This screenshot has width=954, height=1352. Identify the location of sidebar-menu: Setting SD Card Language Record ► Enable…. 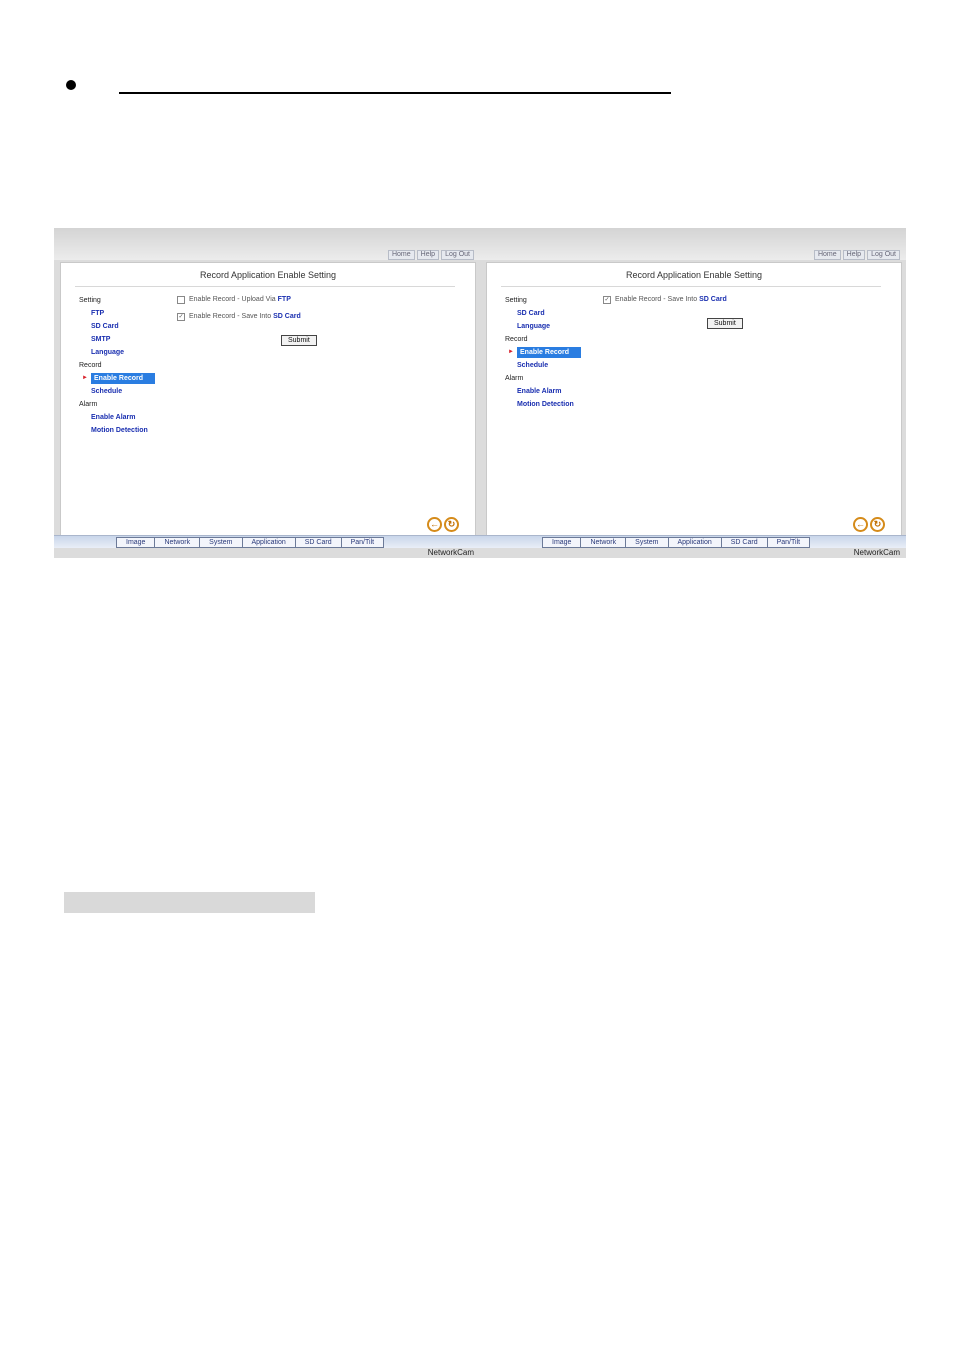
(555, 352).